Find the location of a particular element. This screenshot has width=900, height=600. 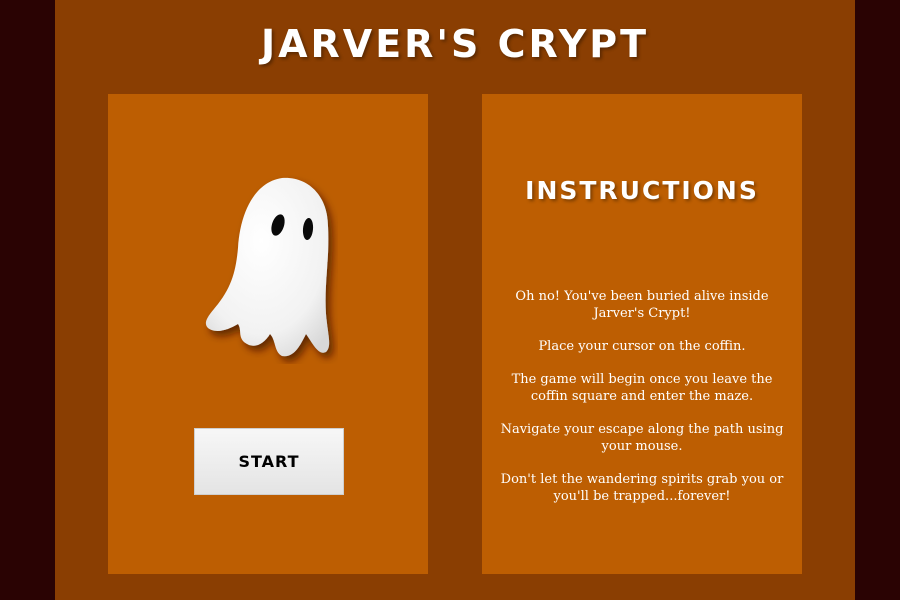

instruction-line: Place your cursor on the coffin. is located at coordinates (642, 346).